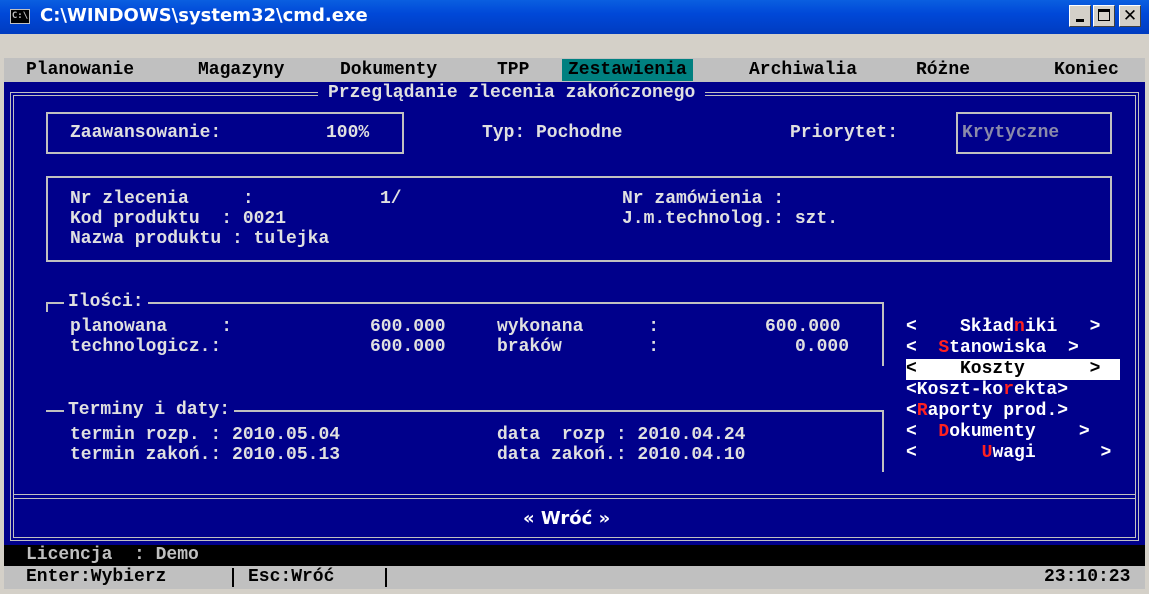  I want to click on end-term: termin zakoń.: 2010.05.13, so click(205, 455).